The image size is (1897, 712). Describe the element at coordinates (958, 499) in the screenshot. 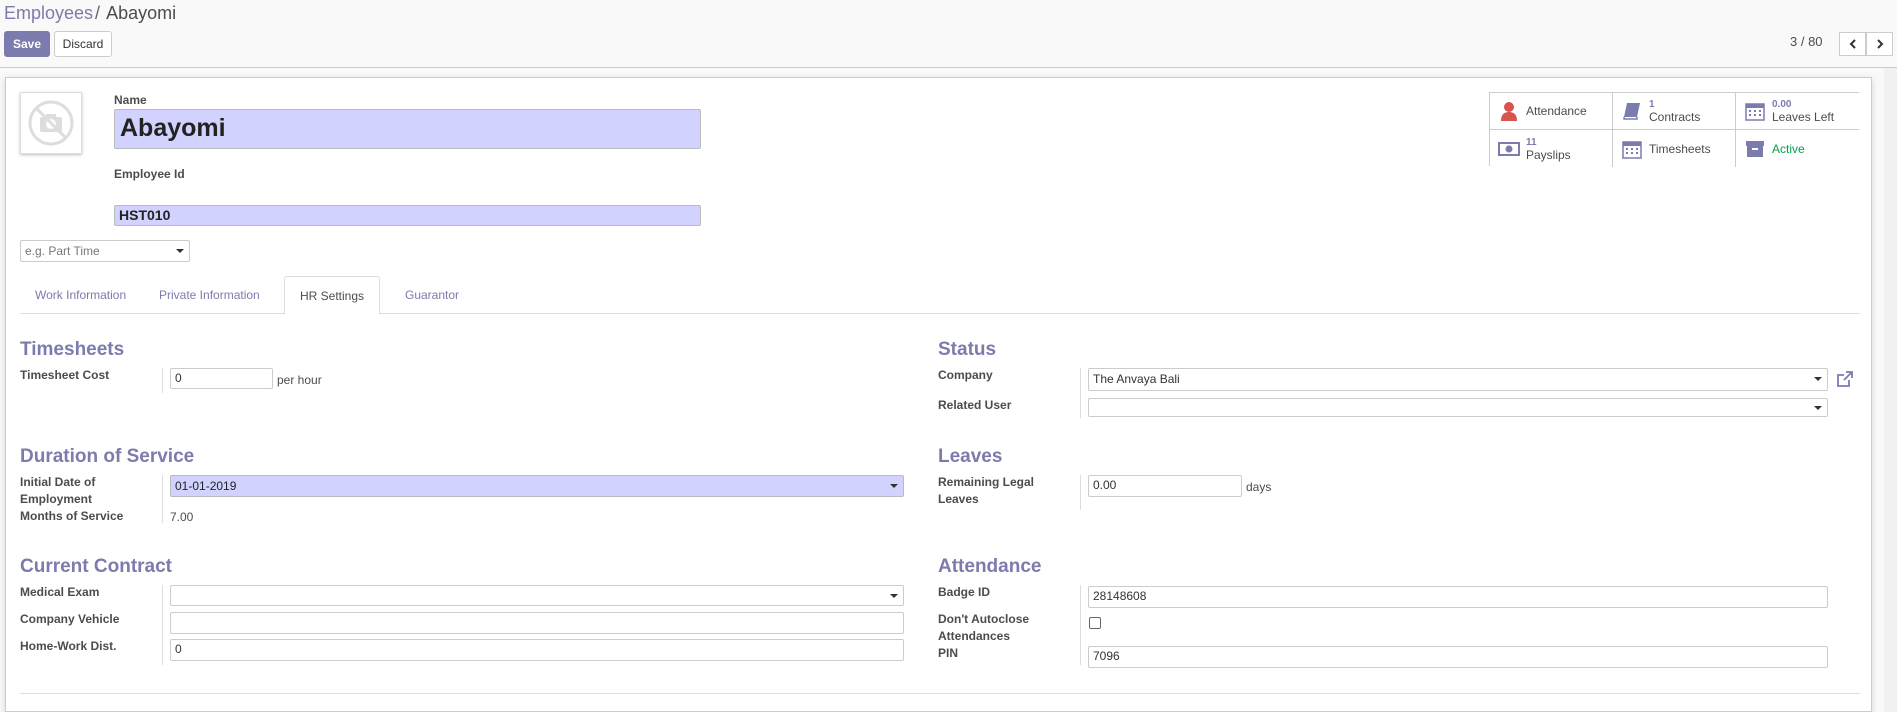

I see `remaining-leaves-label-line2: Leaves` at that location.